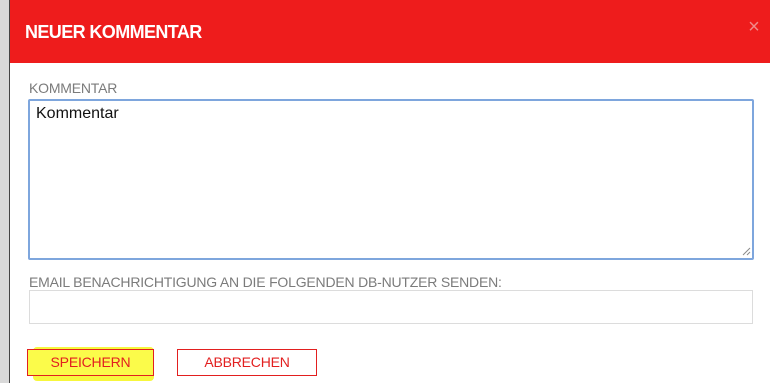 The width and height of the screenshot is (770, 383). I want to click on email-recipients-input, so click(391, 307).